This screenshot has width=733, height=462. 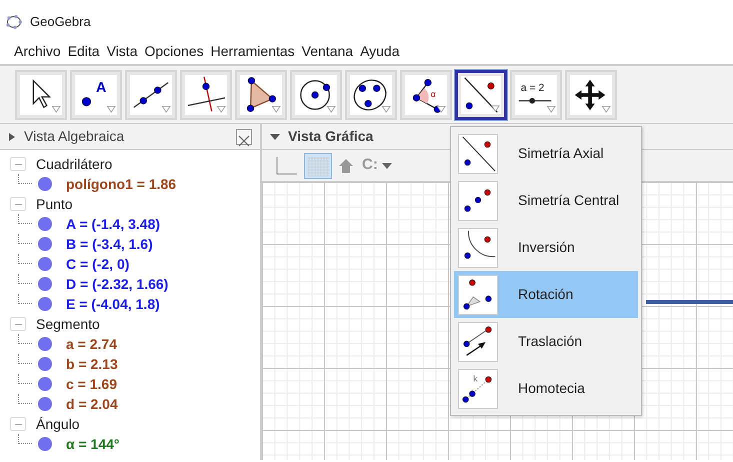 I want to click on circle-inversion-icon, so click(x=478, y=248).